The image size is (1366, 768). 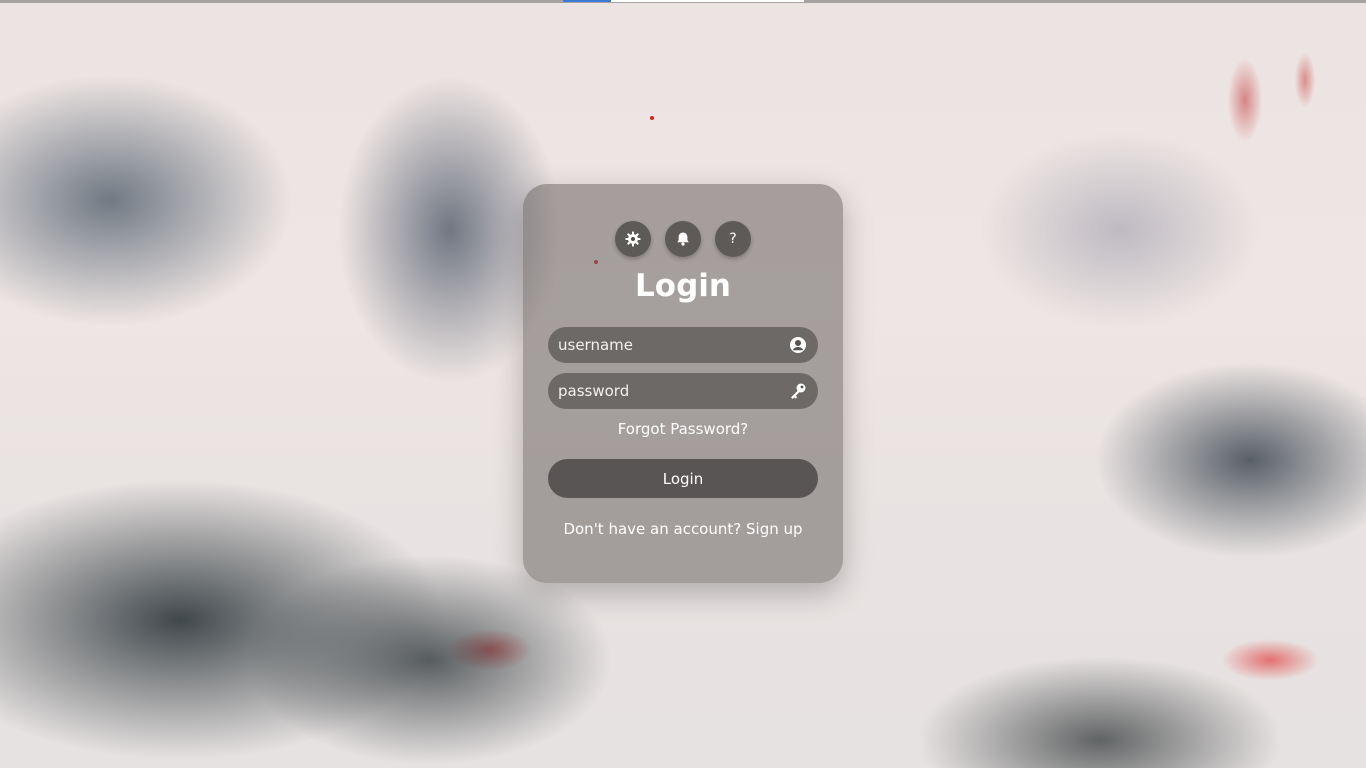 I want to click on login-button-label: Login, so click(x=683, y=478).